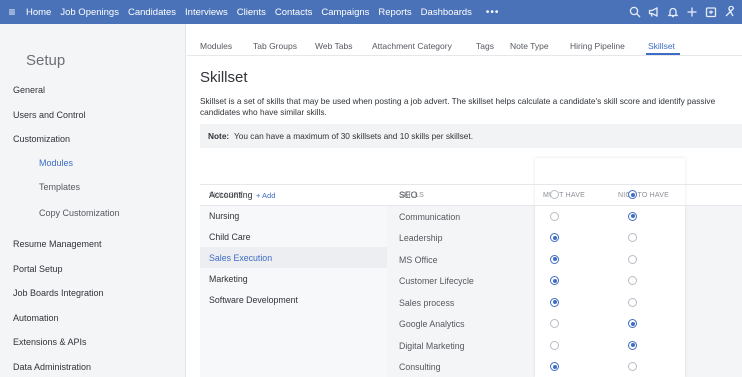 This screenshot has height=377, width=742. What do you see at coordinates (692, 12) in the screenshot?
I see `plus-icon` at bounding box center [692, 12].